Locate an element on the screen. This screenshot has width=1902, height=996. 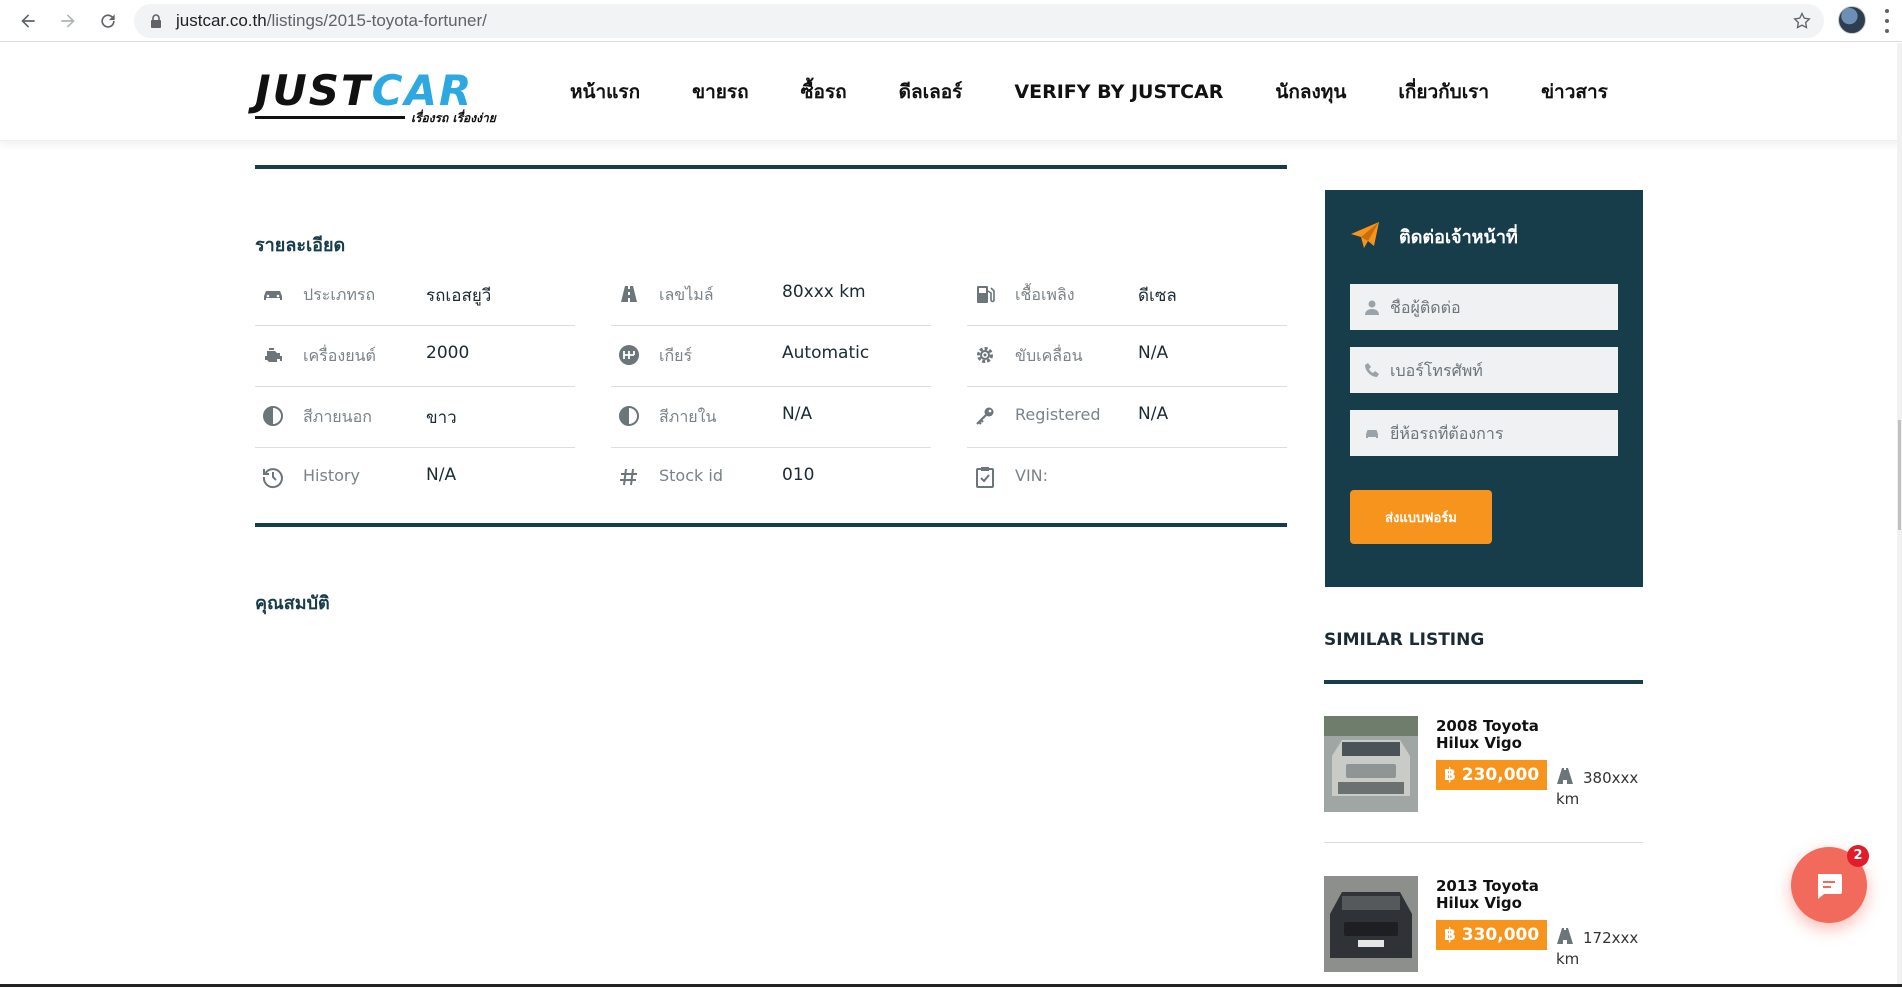
justcar-logo: JUSTCAR เรื่องรถ เรื่องง่าย is located at coordinates (381, 95).